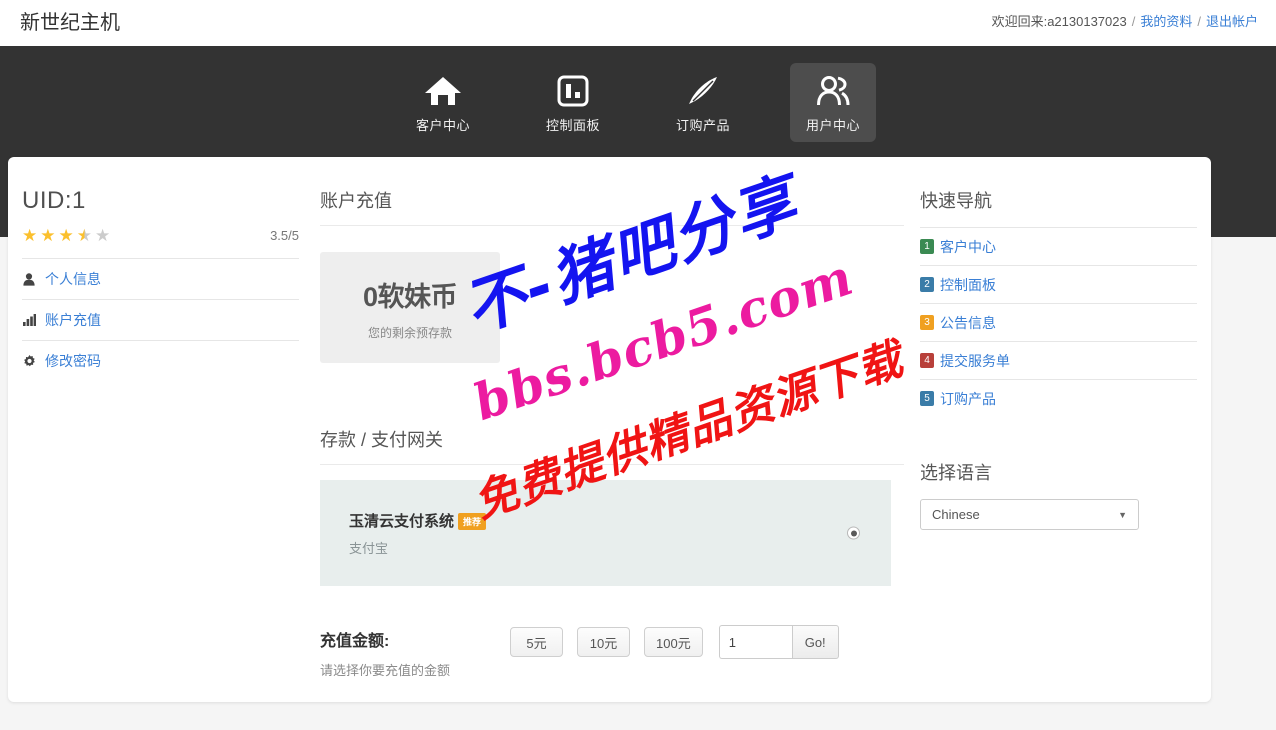  What do you see at coordinates (48, 235) in the screenshot?
I see `star-2: ★` at bounding box center [48, 235].